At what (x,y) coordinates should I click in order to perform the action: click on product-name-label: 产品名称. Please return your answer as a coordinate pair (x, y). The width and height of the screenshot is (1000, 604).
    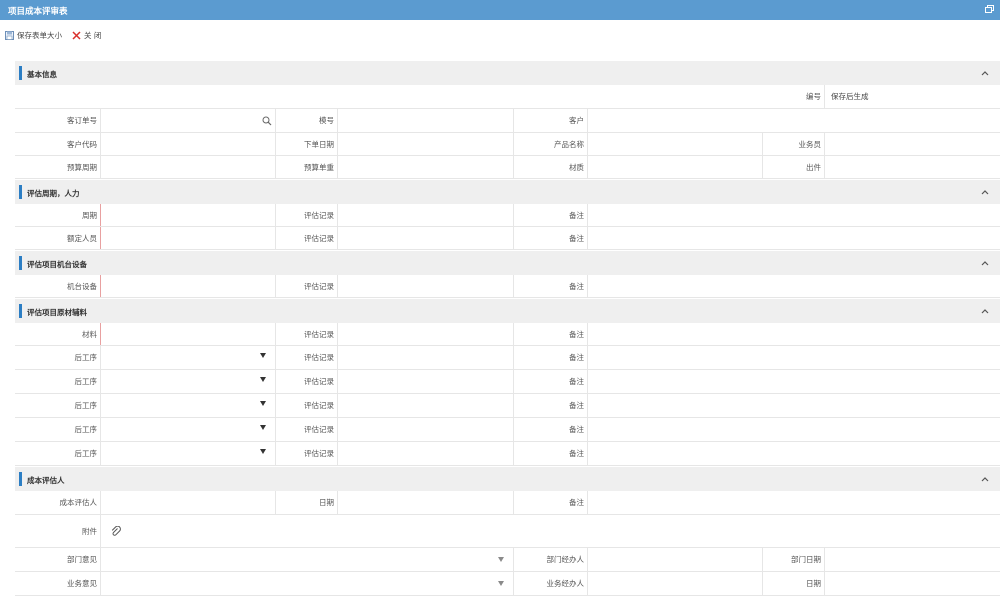
    Looking at the image, I should click on (569, 144).